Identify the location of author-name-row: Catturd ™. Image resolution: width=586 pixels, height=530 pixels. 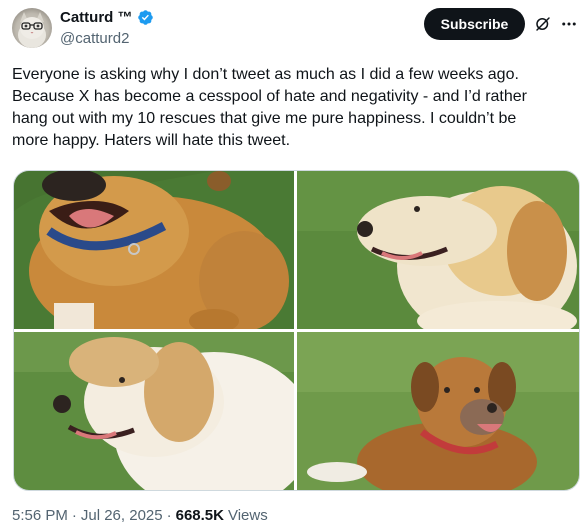
(107, 17).